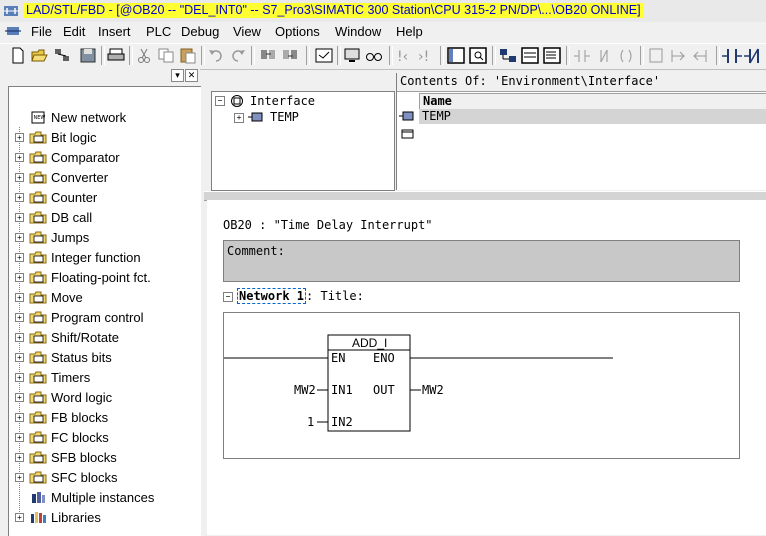 This screenshot has width=766, height=536. Describe the element at coordinates (62, 55) in the screenshot. I see `accessible-nodes-icon` at that location.